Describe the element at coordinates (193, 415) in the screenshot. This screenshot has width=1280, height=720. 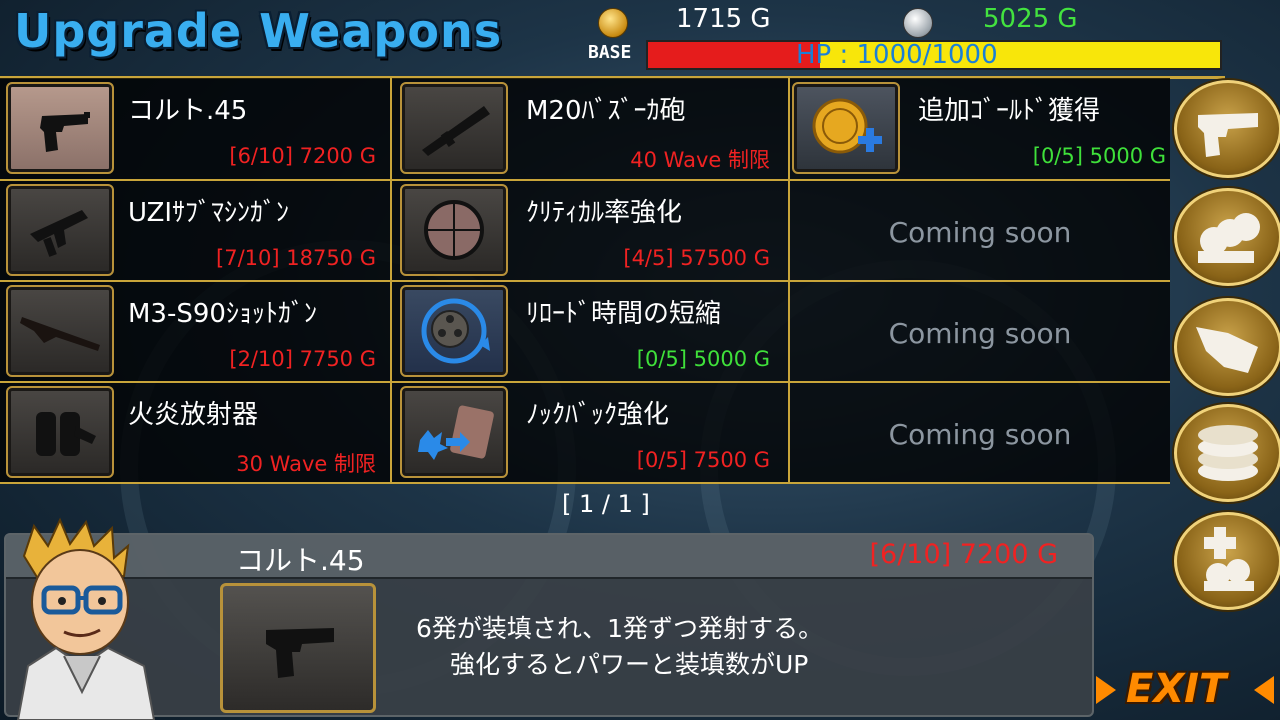
I see `item-name: 火炎放射器` at that location.